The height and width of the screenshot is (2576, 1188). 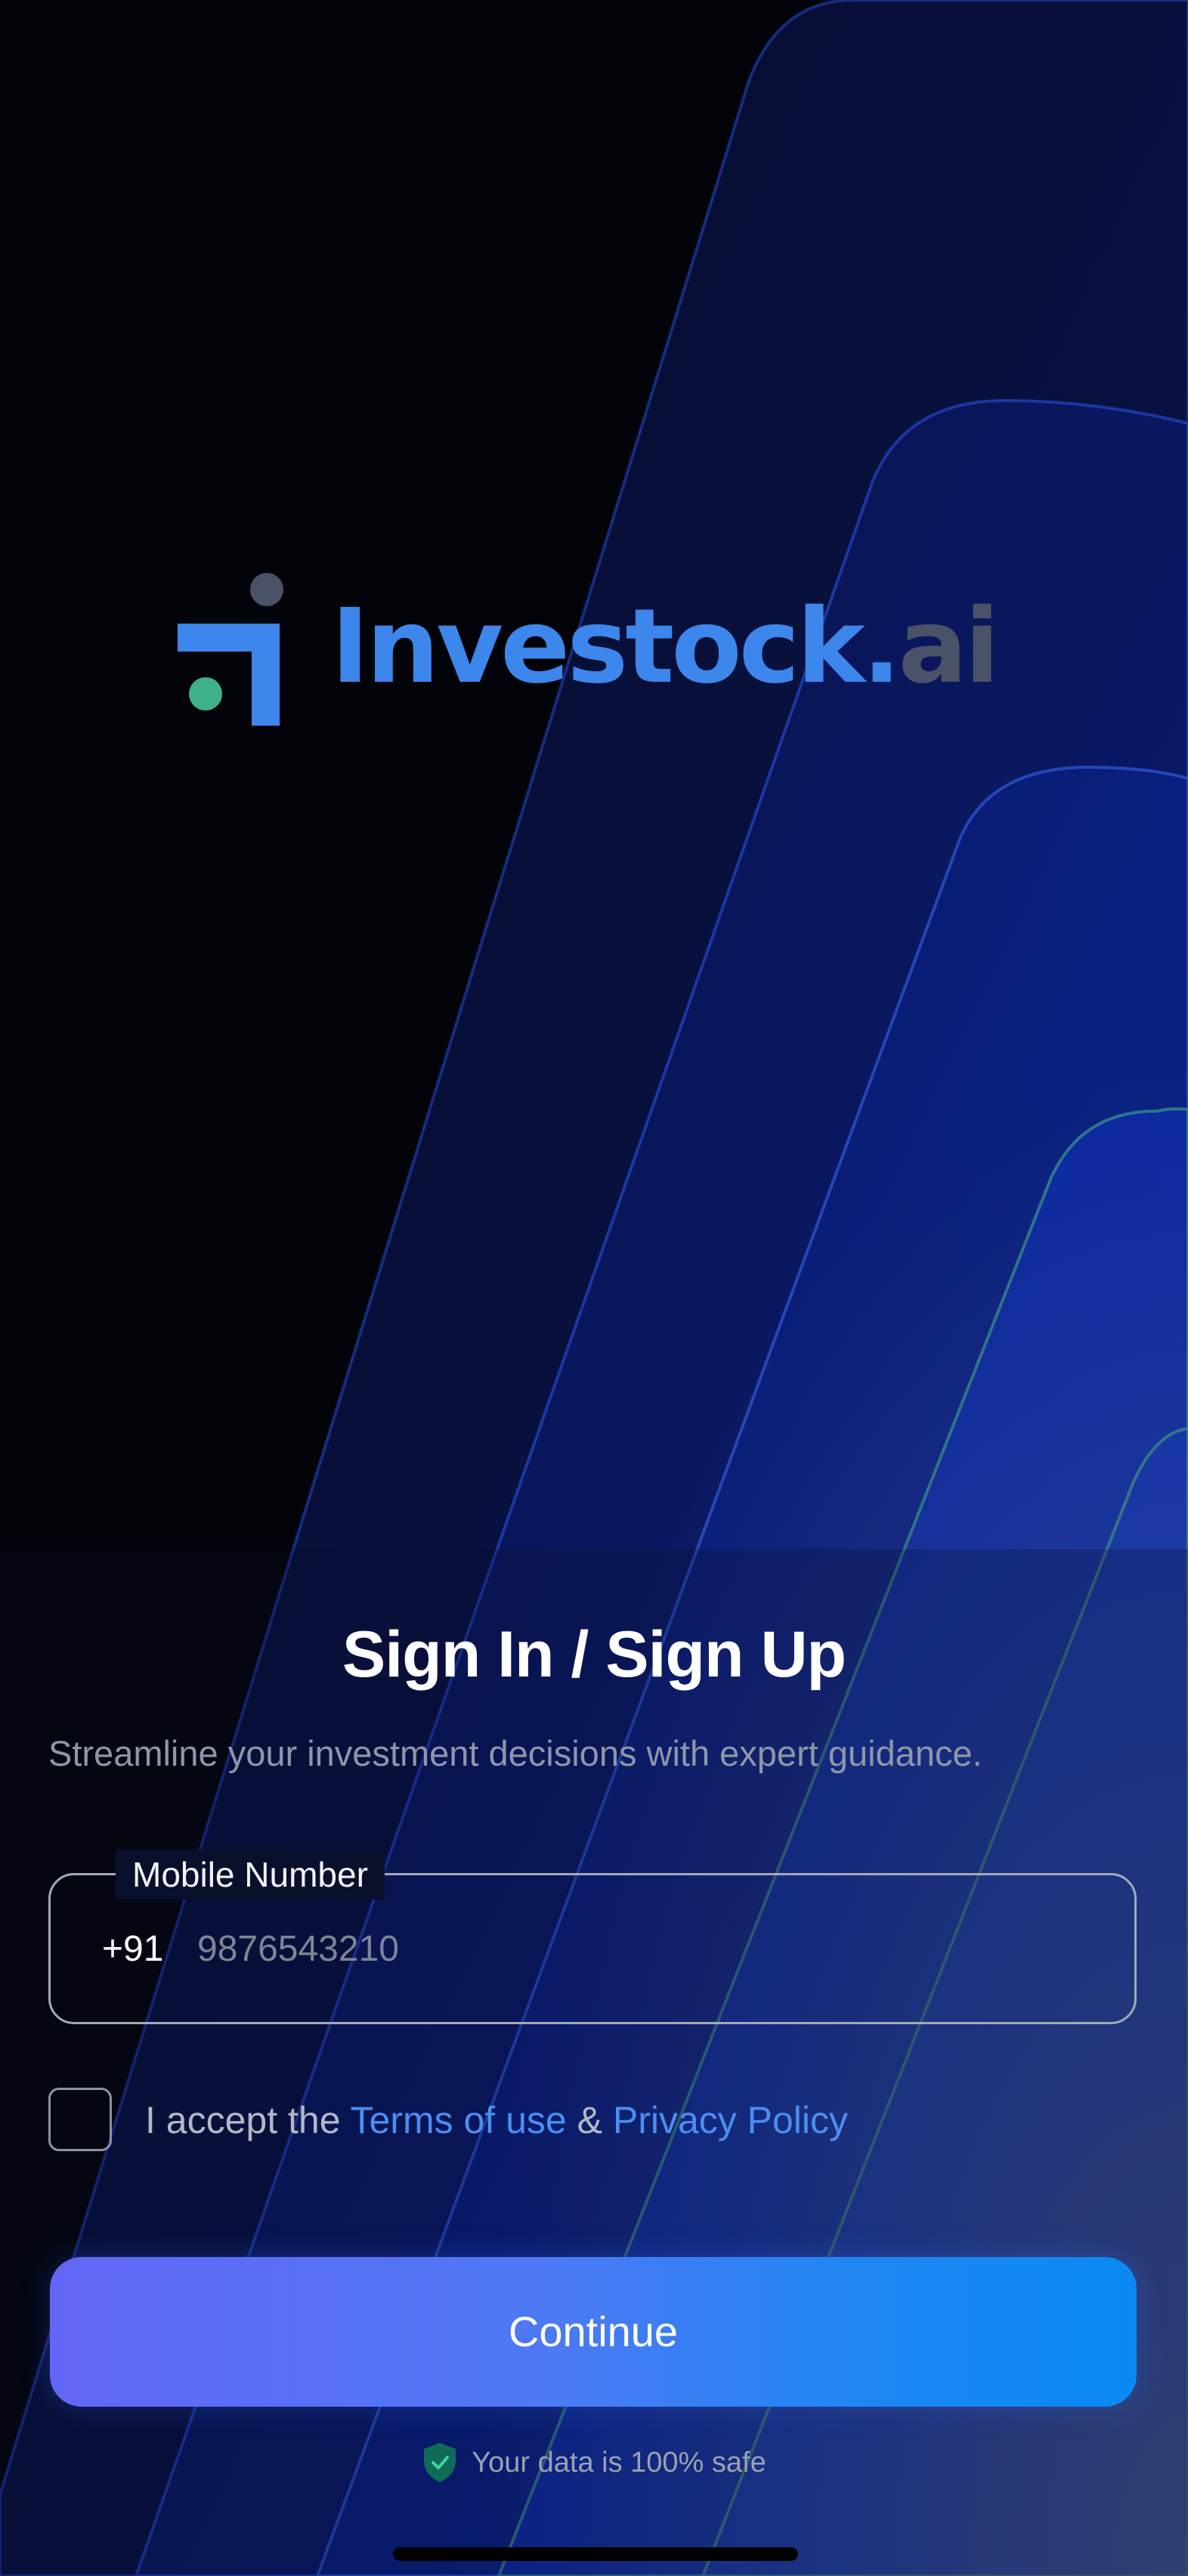 I want to click on brand-tld: ai, so click(x=949, y=647).